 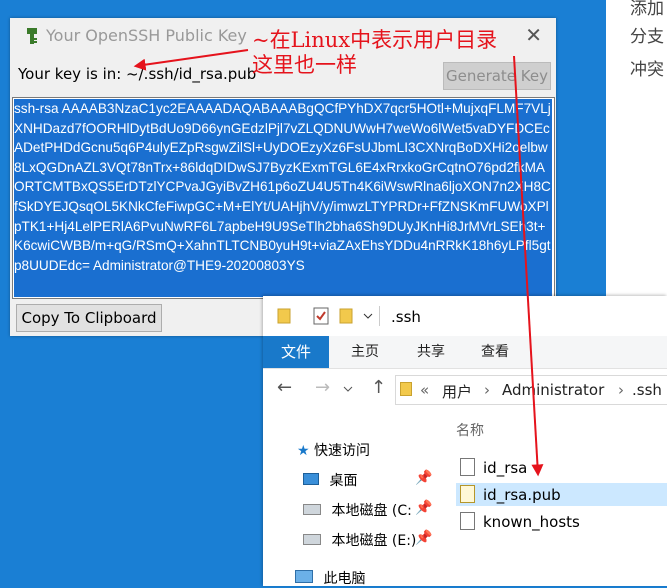 What do you see at coordinates (303, 451) in the screenshot?
I see `star-icon: ★` at bounding box center [303, 451].